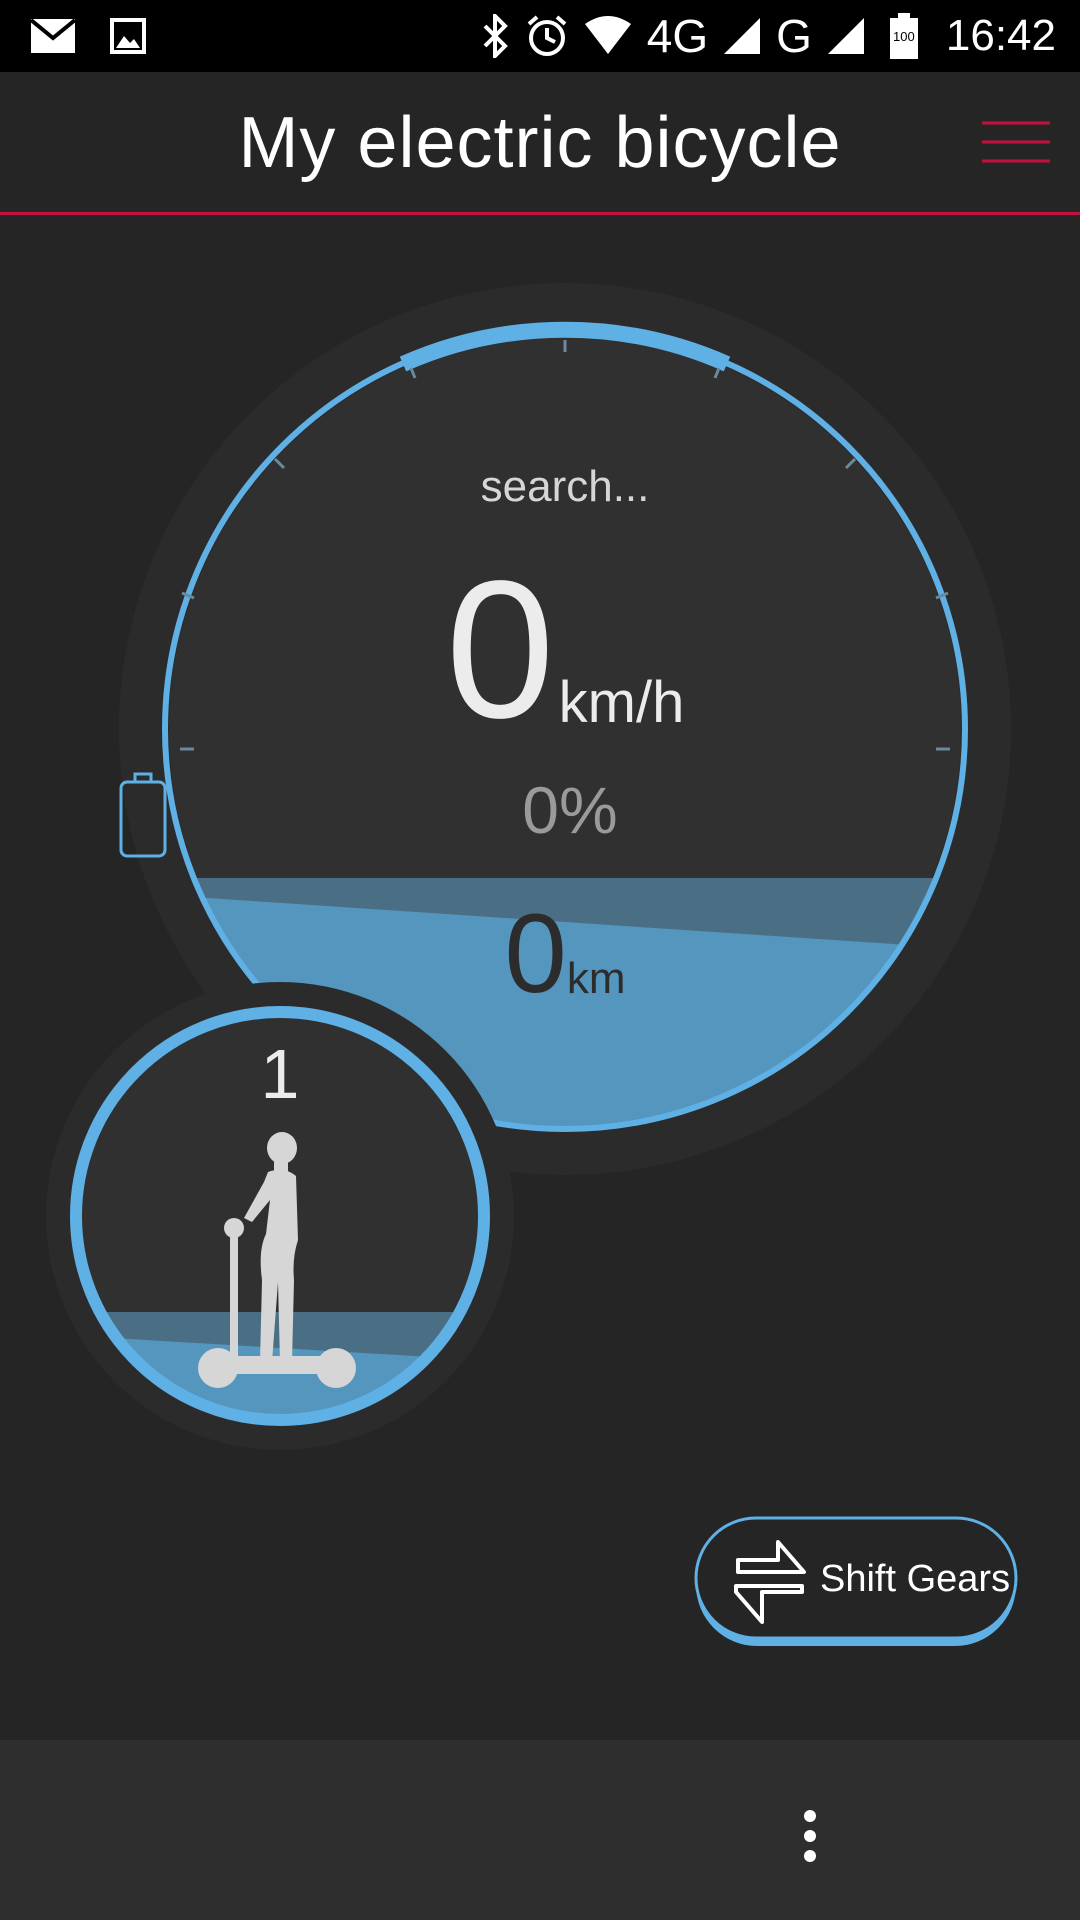  Describe the element at coordinates (495, 36) in the screenshot. I see `bluetooth-icon` at that location.